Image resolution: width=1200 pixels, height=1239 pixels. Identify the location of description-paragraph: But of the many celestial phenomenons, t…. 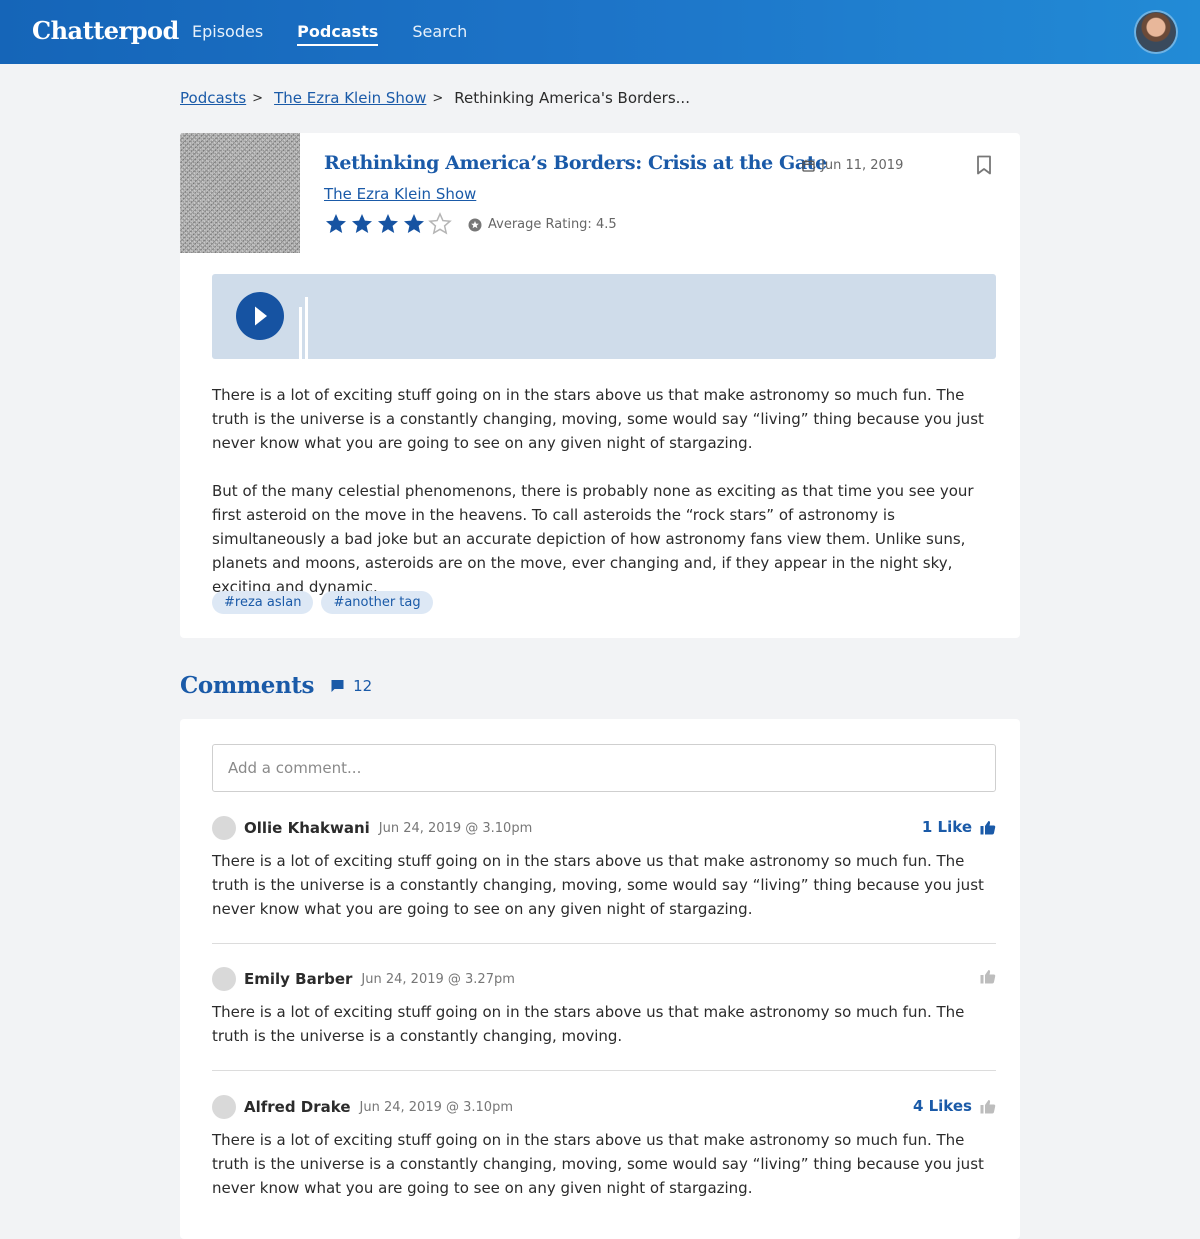
(593, 539).